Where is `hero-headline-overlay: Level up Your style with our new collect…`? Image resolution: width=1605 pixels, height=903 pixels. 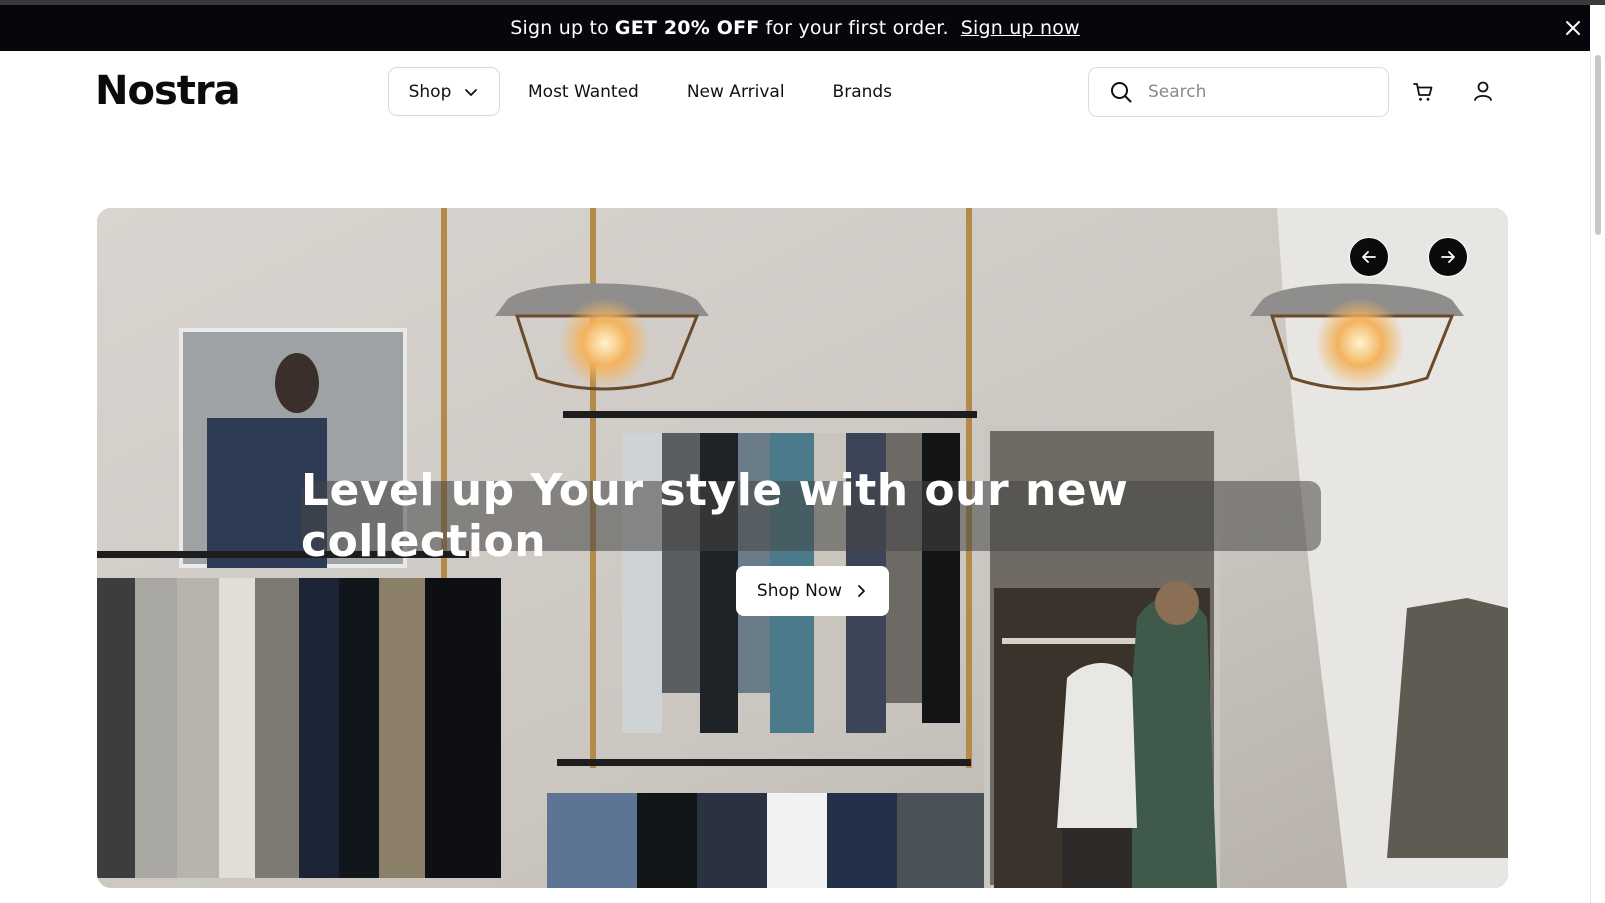
hero-headline-overlay: Level up Your style with our new collect… is located at coordinates (811, 516).